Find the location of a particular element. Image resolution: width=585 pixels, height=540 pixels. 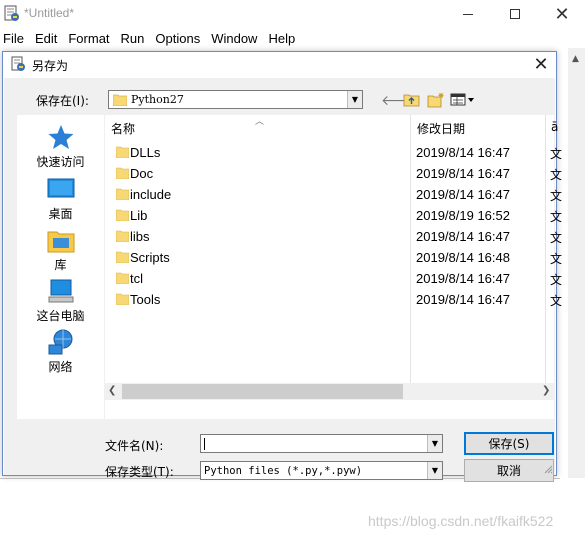

file-row: libs 2019/8/14 16:47 文 is located at coordinates (333, 236).